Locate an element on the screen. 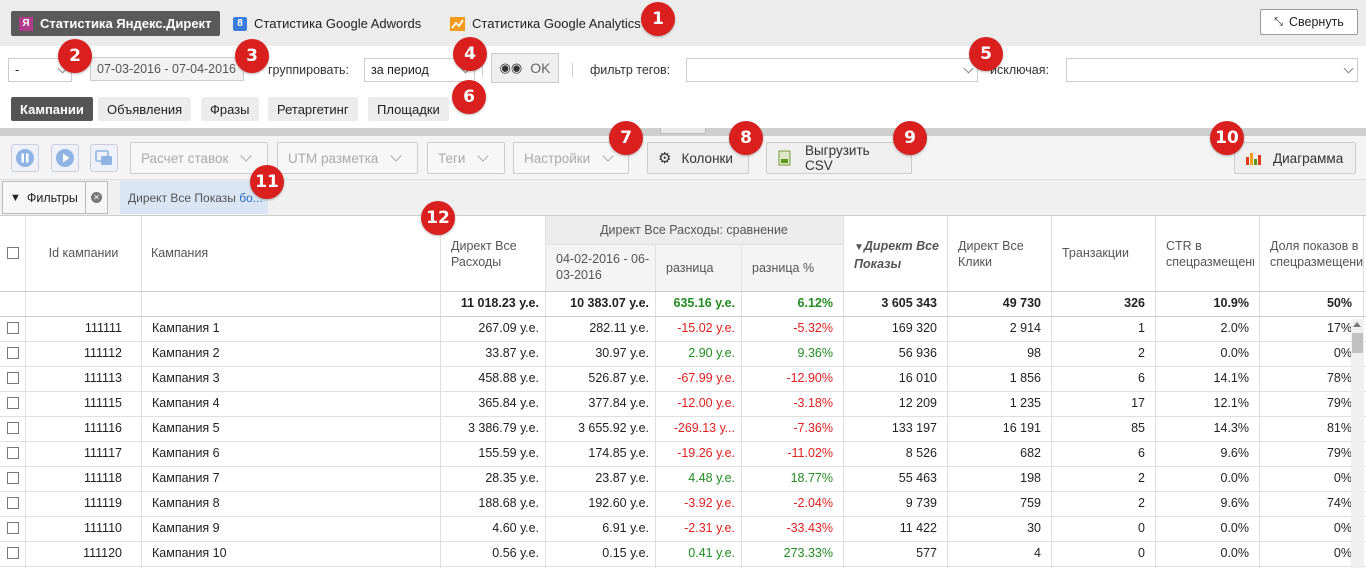 This screenshot has width=1366, height=568. tag-filter-label: фильтр тегов: is located at coordinates (630, 70).